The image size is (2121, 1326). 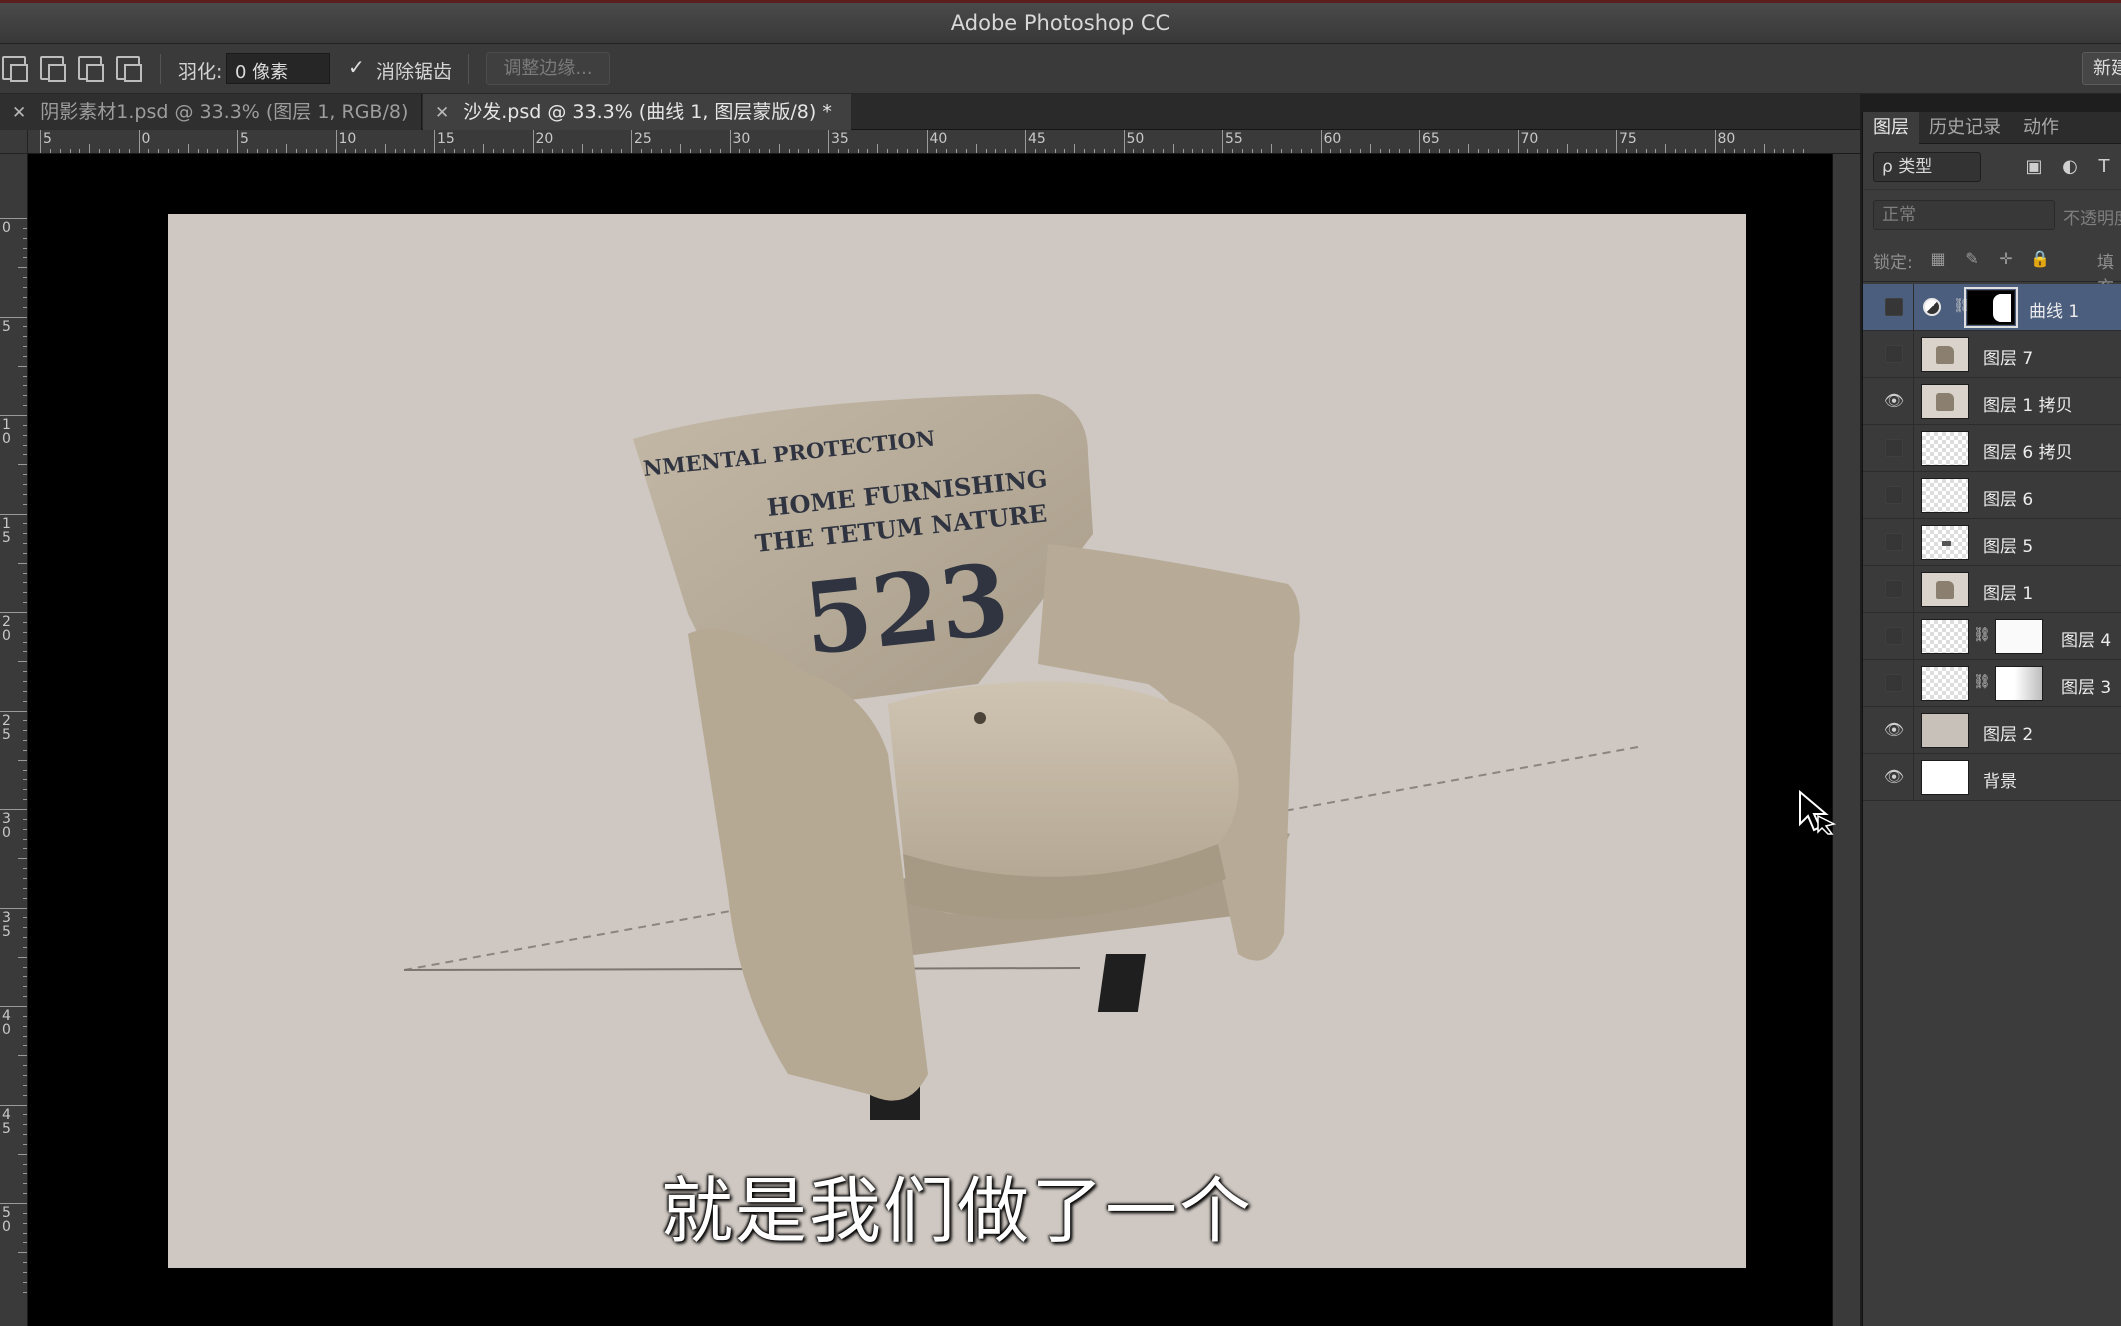 I want to click on layer-row: ⛓ 曲线 1, so click(x=1992, y=307).